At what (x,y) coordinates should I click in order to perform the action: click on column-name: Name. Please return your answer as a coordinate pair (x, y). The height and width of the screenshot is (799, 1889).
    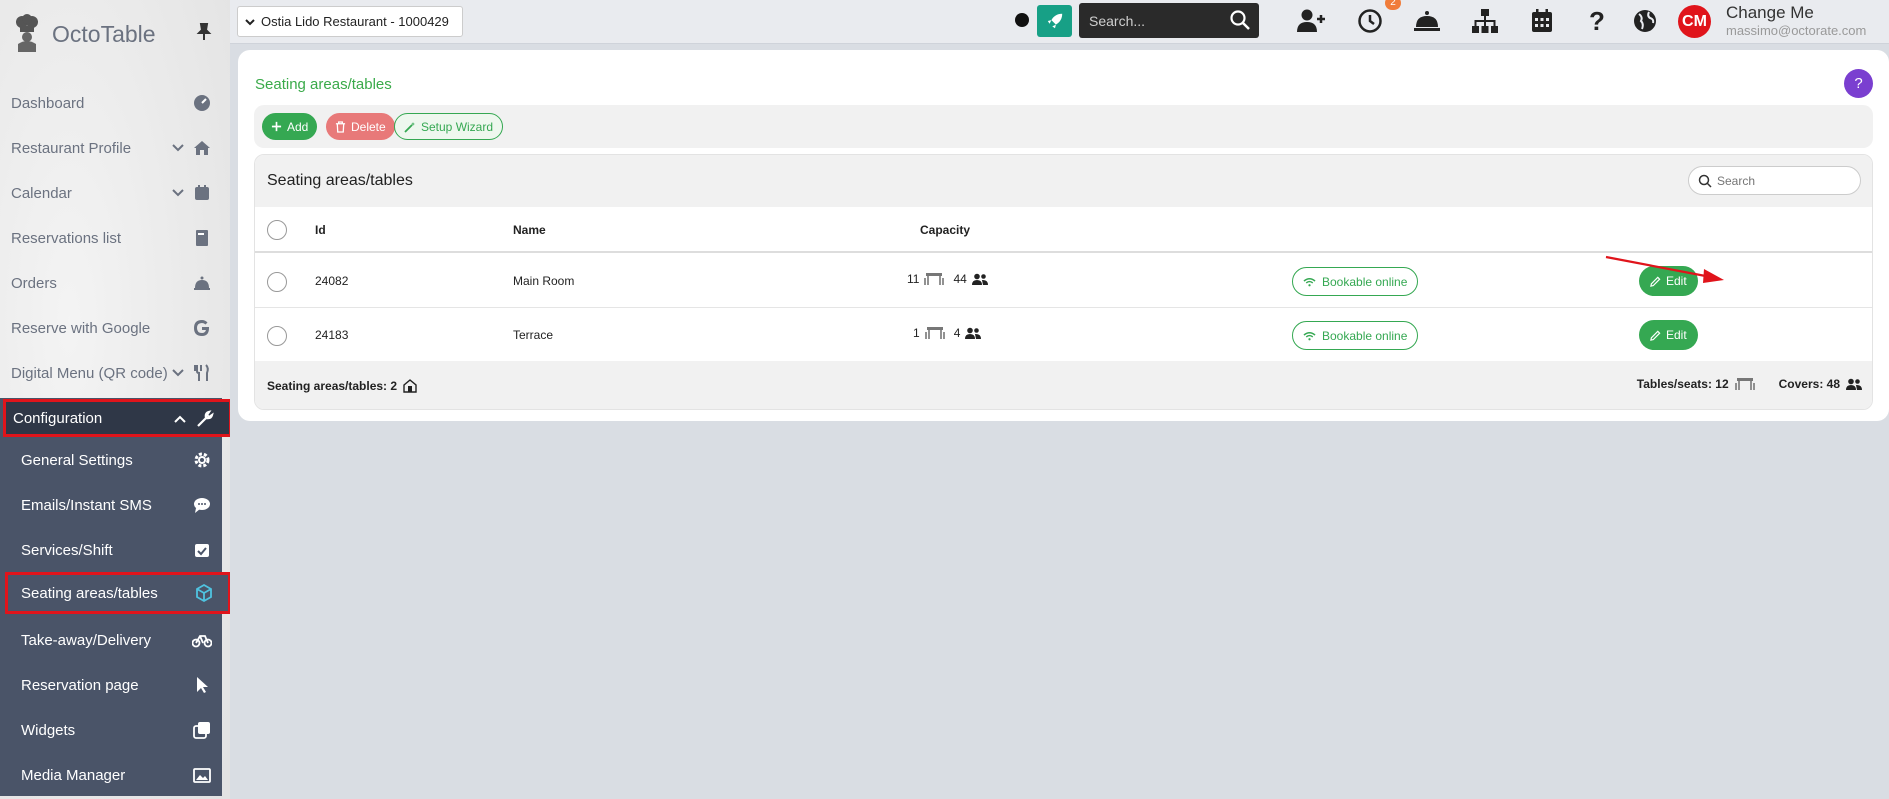
    Looking at the image, I should click on (529, 230).